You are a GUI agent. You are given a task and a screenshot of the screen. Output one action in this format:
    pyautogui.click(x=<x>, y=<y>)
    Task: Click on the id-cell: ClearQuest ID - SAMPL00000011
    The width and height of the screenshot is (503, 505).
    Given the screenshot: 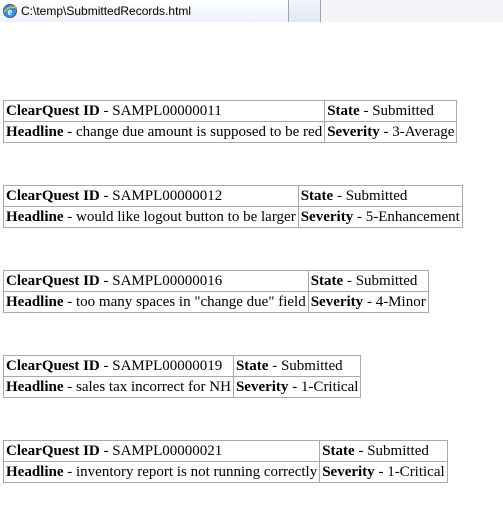 What is the action you would take?
    pyautogui.click(x=164, y=111)
    